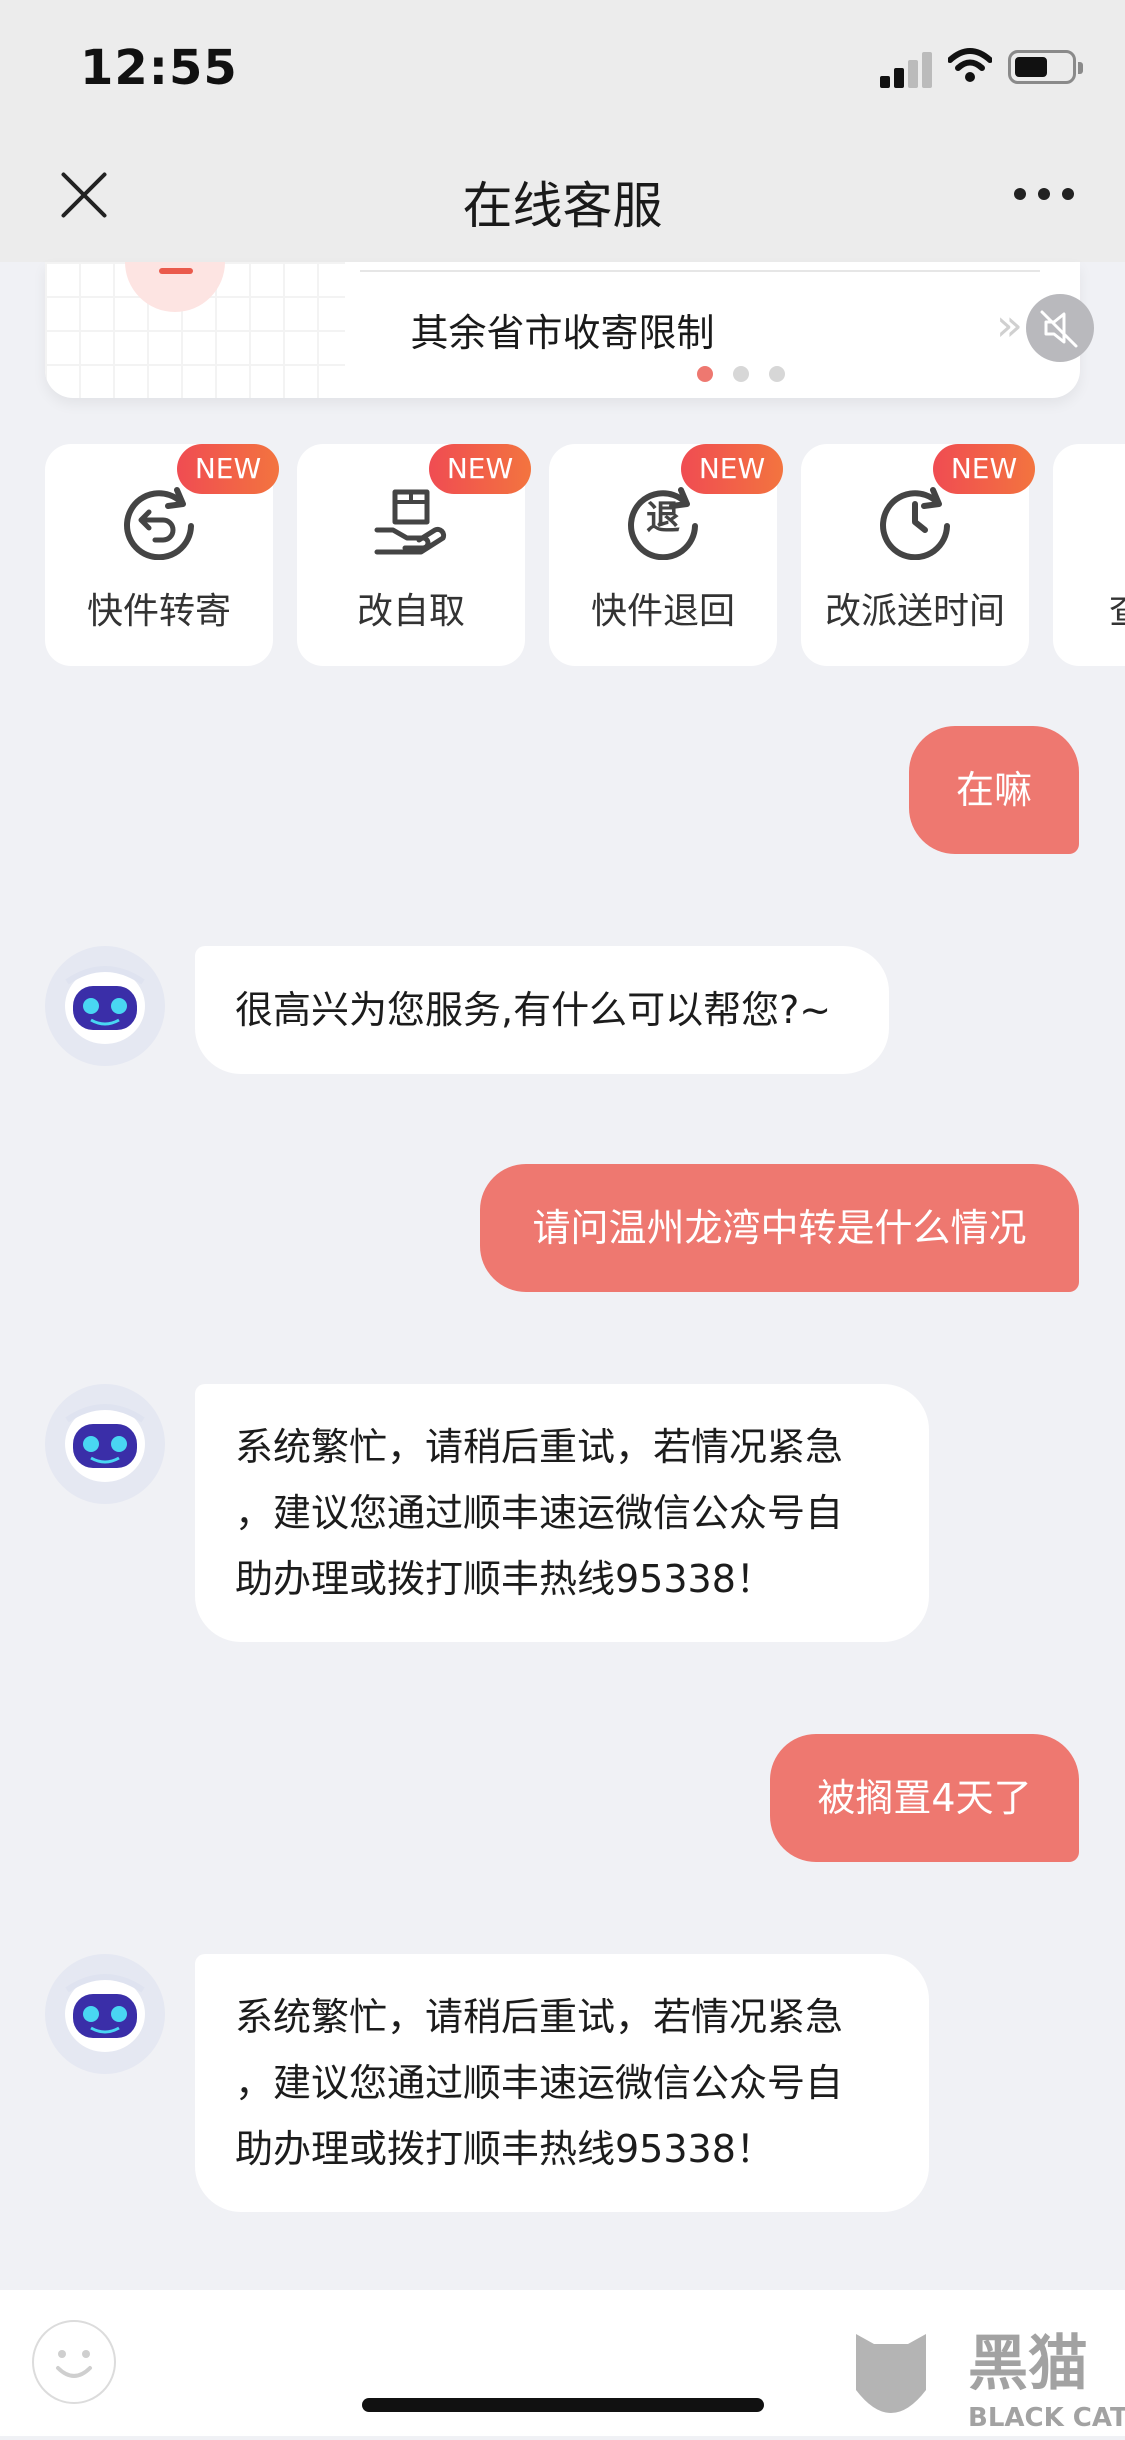 The image size is (1125, 2440). I want to click on user-message: 在嘛, so click(994, 790).